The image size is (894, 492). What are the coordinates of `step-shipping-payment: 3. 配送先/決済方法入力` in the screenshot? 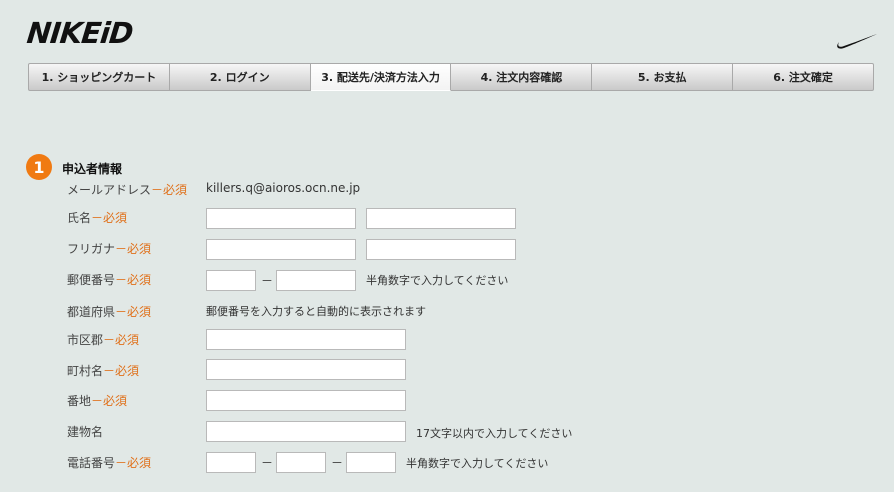 It's located at (381, 77).